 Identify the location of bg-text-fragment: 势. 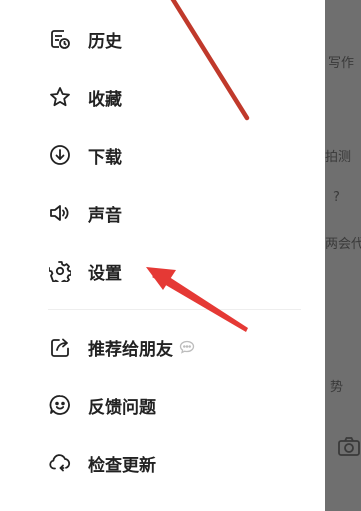
(337, 387).